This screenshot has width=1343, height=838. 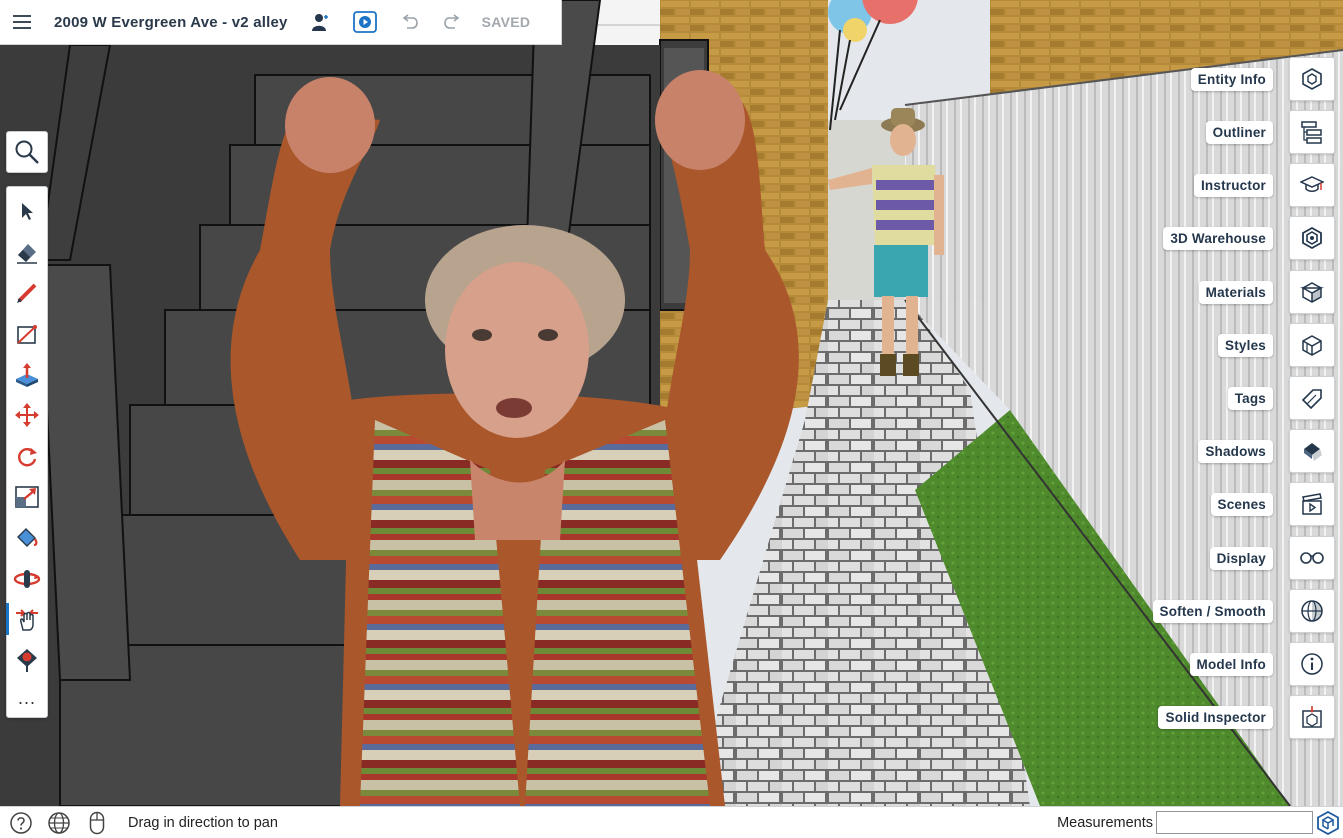 I want to click on scale-icon, so click(x=27, y=497).